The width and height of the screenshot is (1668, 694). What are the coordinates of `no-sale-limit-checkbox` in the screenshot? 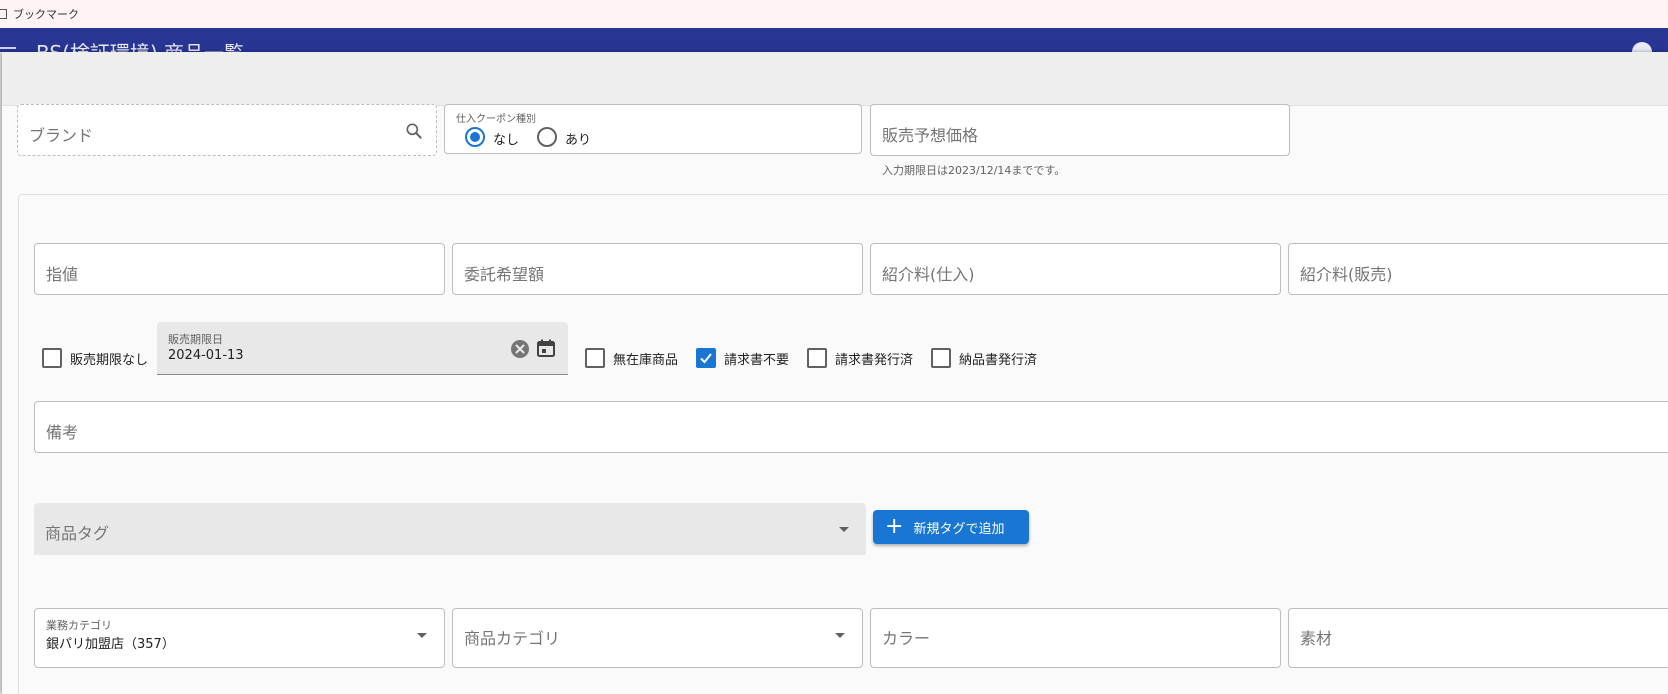 It's located at (52, 358).